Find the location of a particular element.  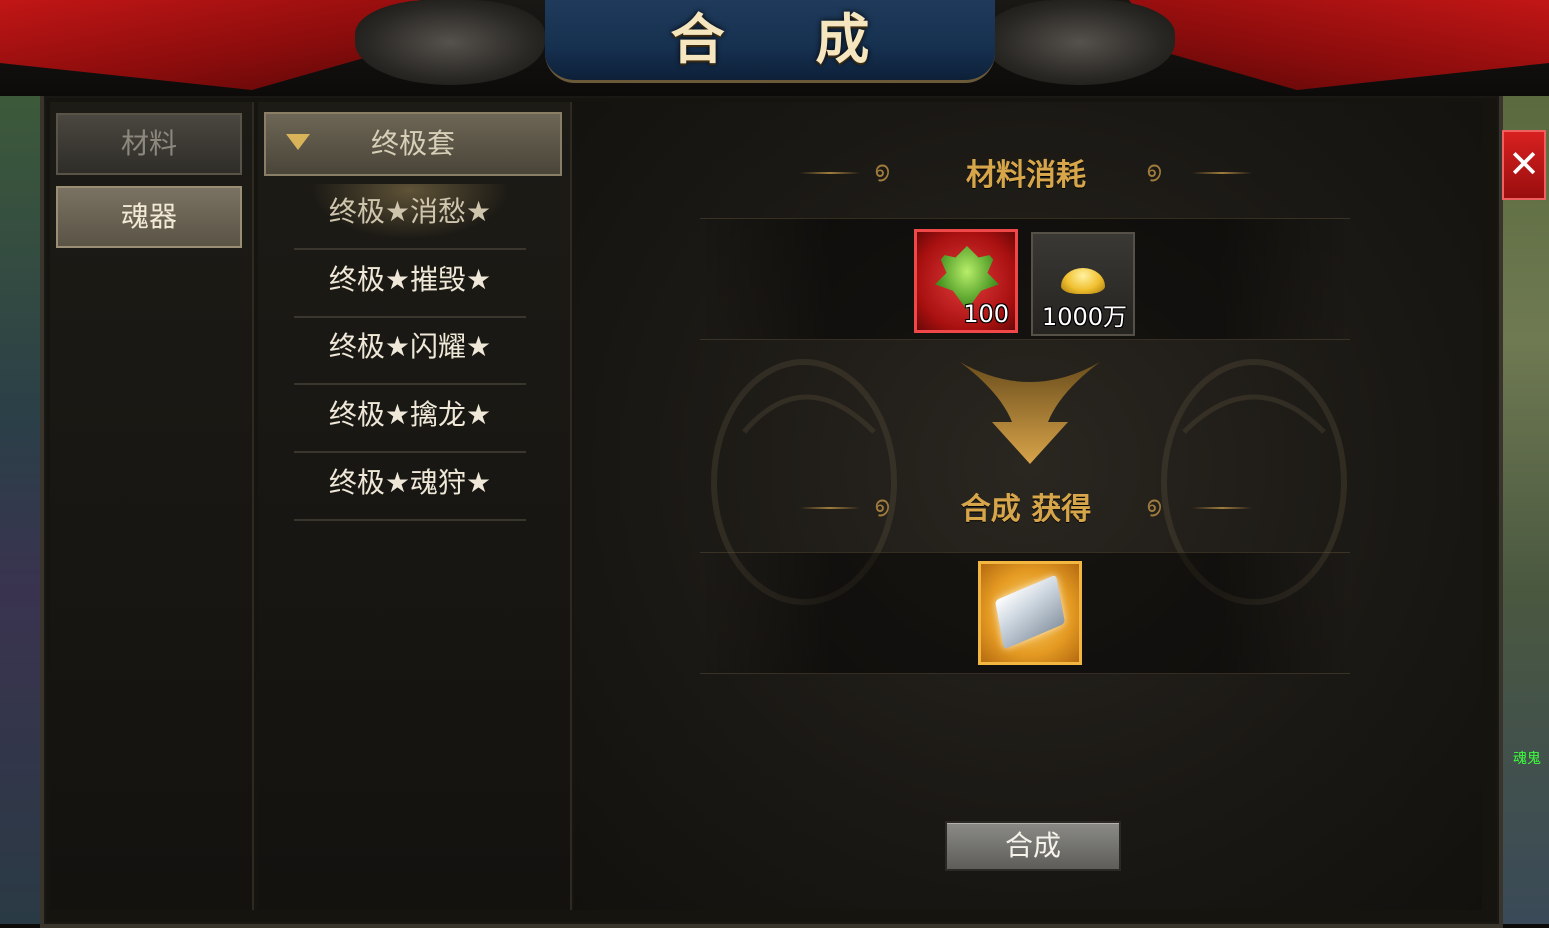

arrow-down-icon is located at coordinates (1030, 413).